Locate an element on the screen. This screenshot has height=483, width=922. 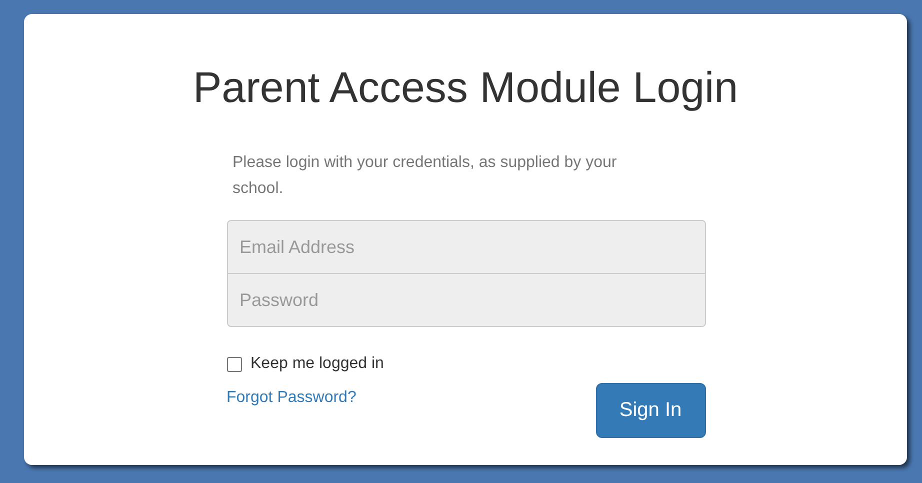
forgot-password-link: Forgot Password? is located at coordinates (291, 398).